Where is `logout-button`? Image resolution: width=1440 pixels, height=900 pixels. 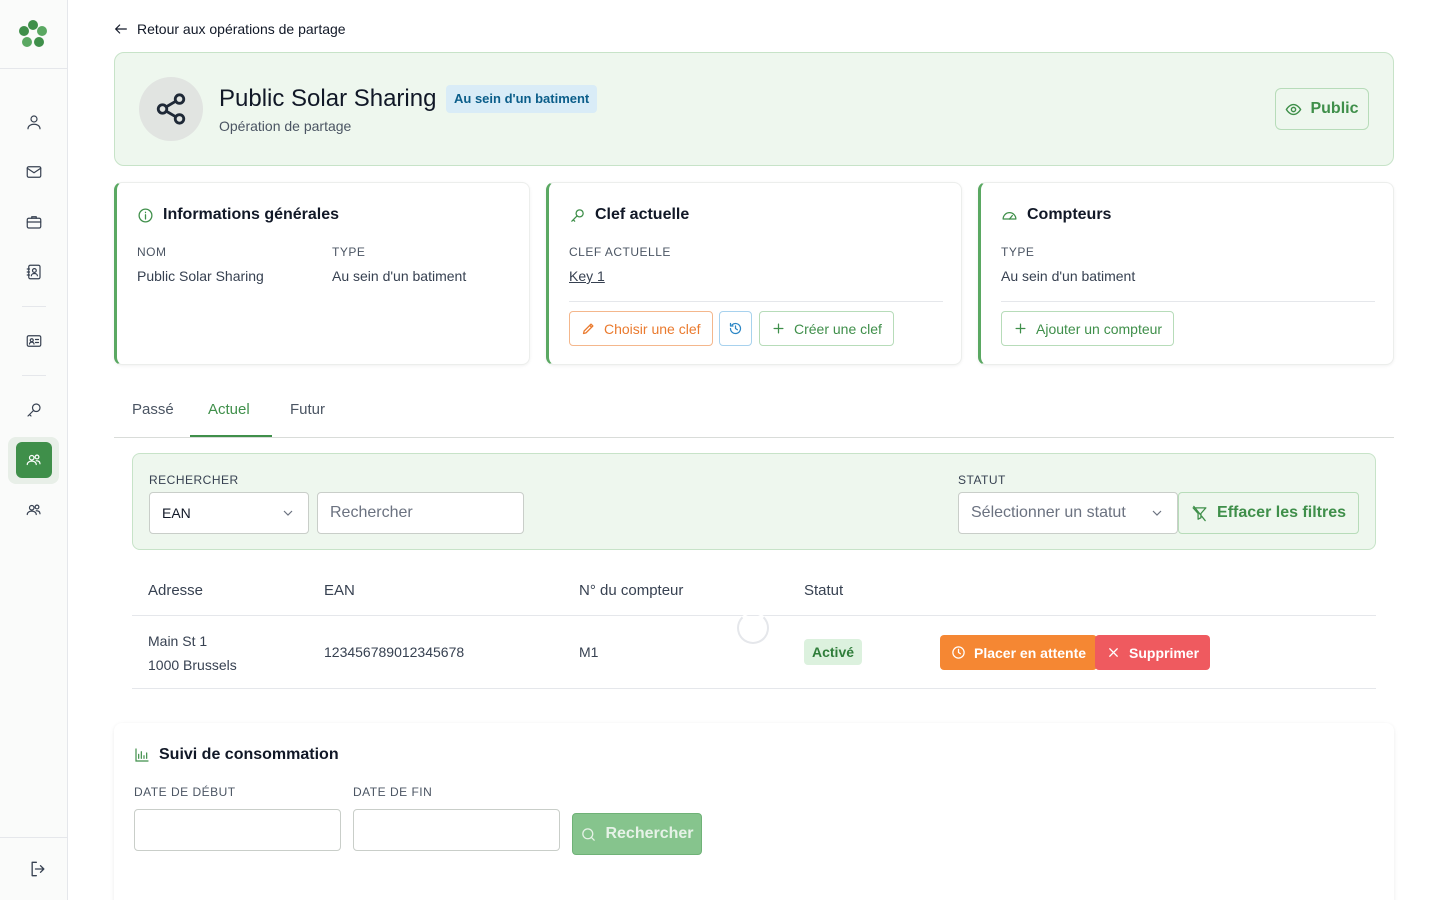
logout-button is located at coordinates (38, 869).